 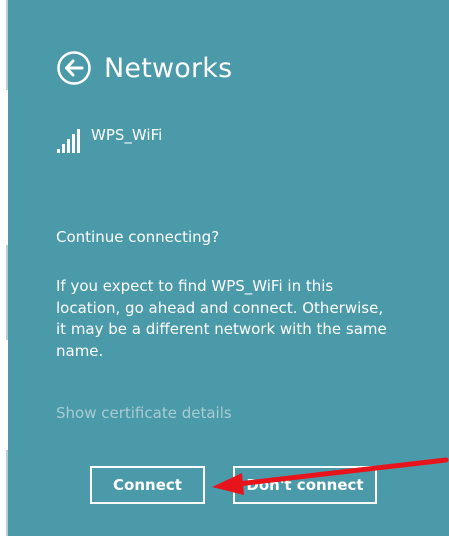 What do you see at coordinates (138, 237) in the screenshot?
I see `continue-question: Continue connecting?` at bounding box center [138, 237].